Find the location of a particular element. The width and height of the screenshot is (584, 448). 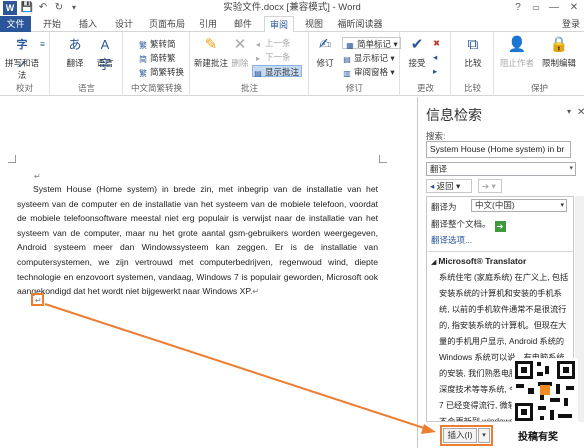

qr-code-image is located at coordinates (545, 391).